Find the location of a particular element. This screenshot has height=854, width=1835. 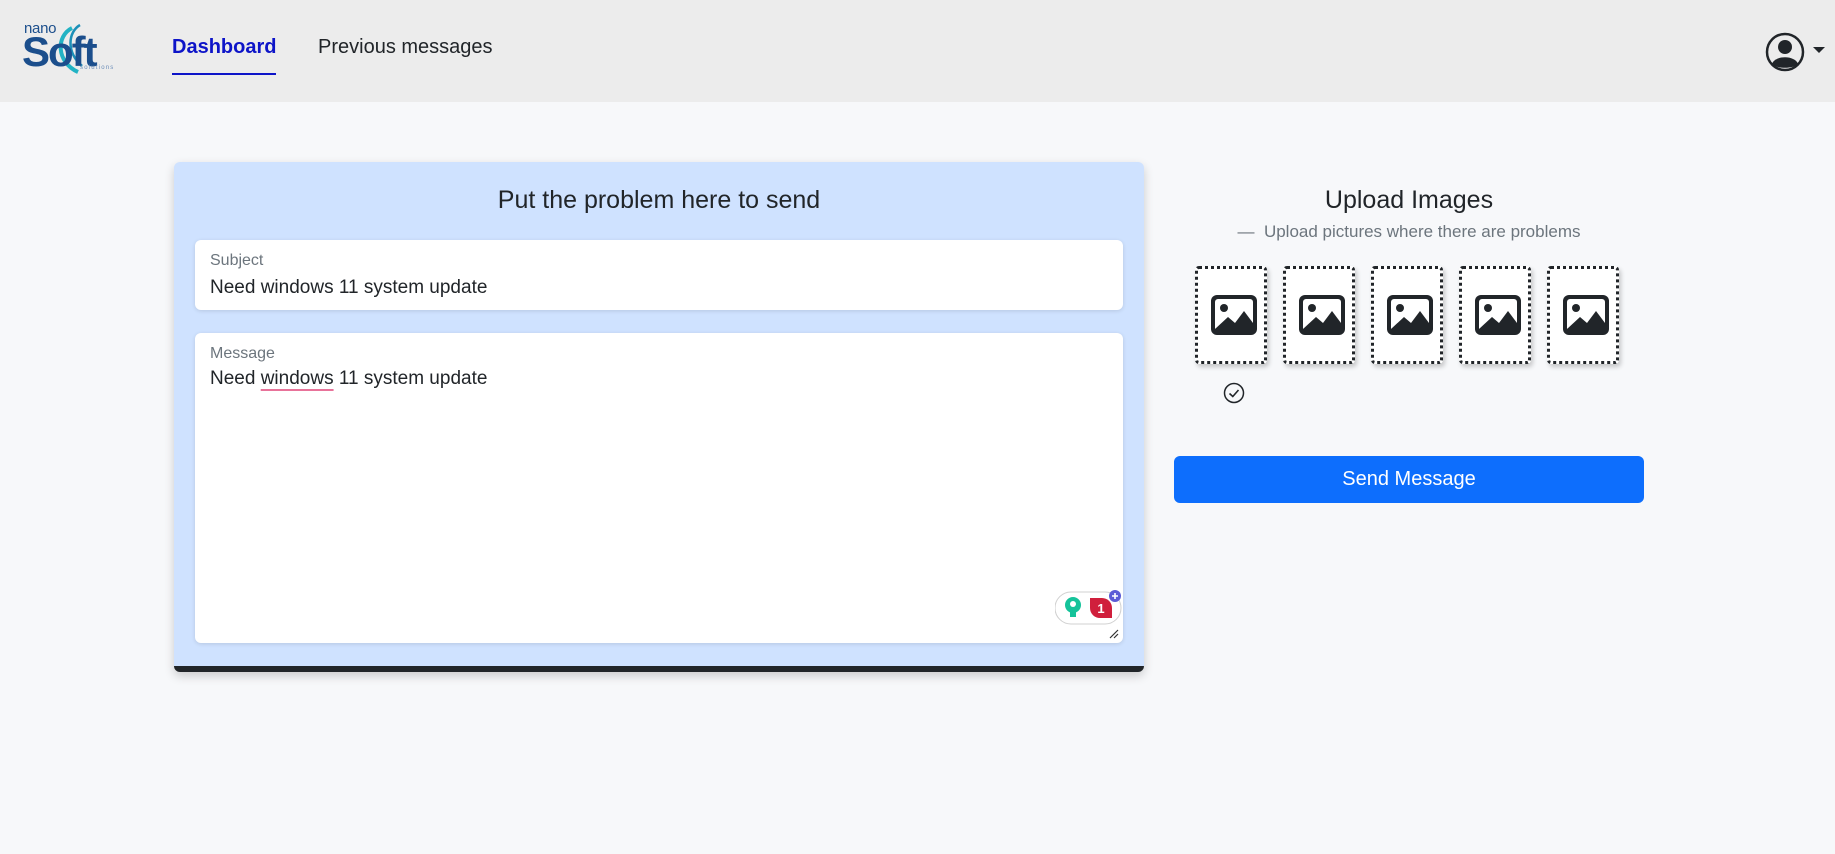

grammarly-count-badge: 1 is located at coordinates (1101, 608).